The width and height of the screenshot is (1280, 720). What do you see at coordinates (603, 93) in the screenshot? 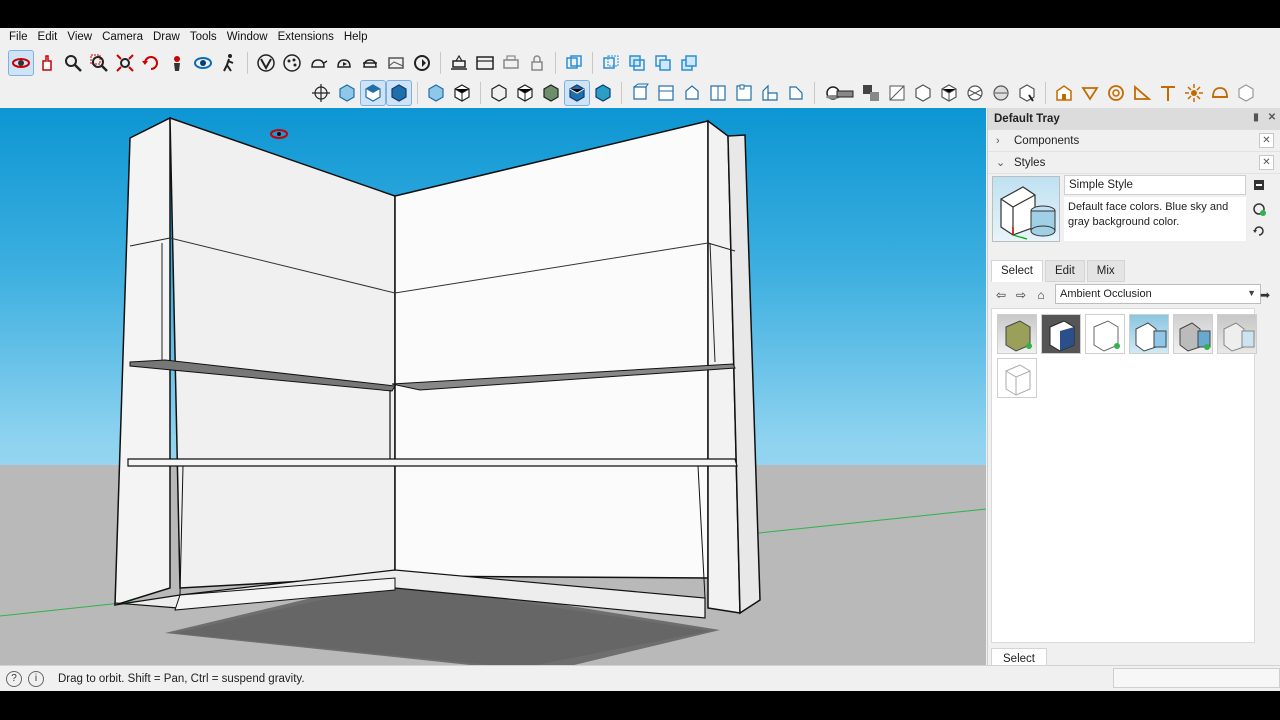
I see `textured-icon` at bounding box center [603, 93].